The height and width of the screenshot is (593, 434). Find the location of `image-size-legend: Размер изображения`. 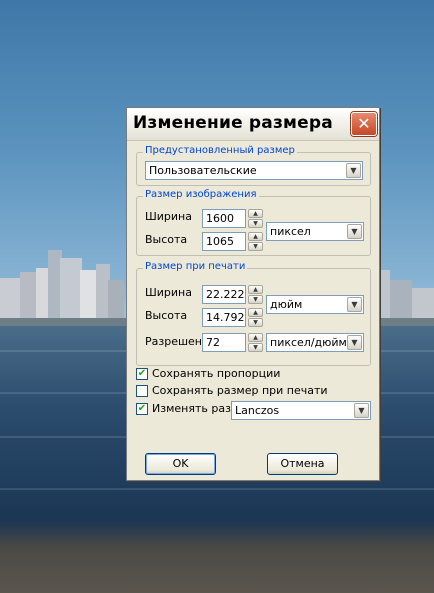

image-size-legend: Размер изображения is located at coordinates (201, 194).